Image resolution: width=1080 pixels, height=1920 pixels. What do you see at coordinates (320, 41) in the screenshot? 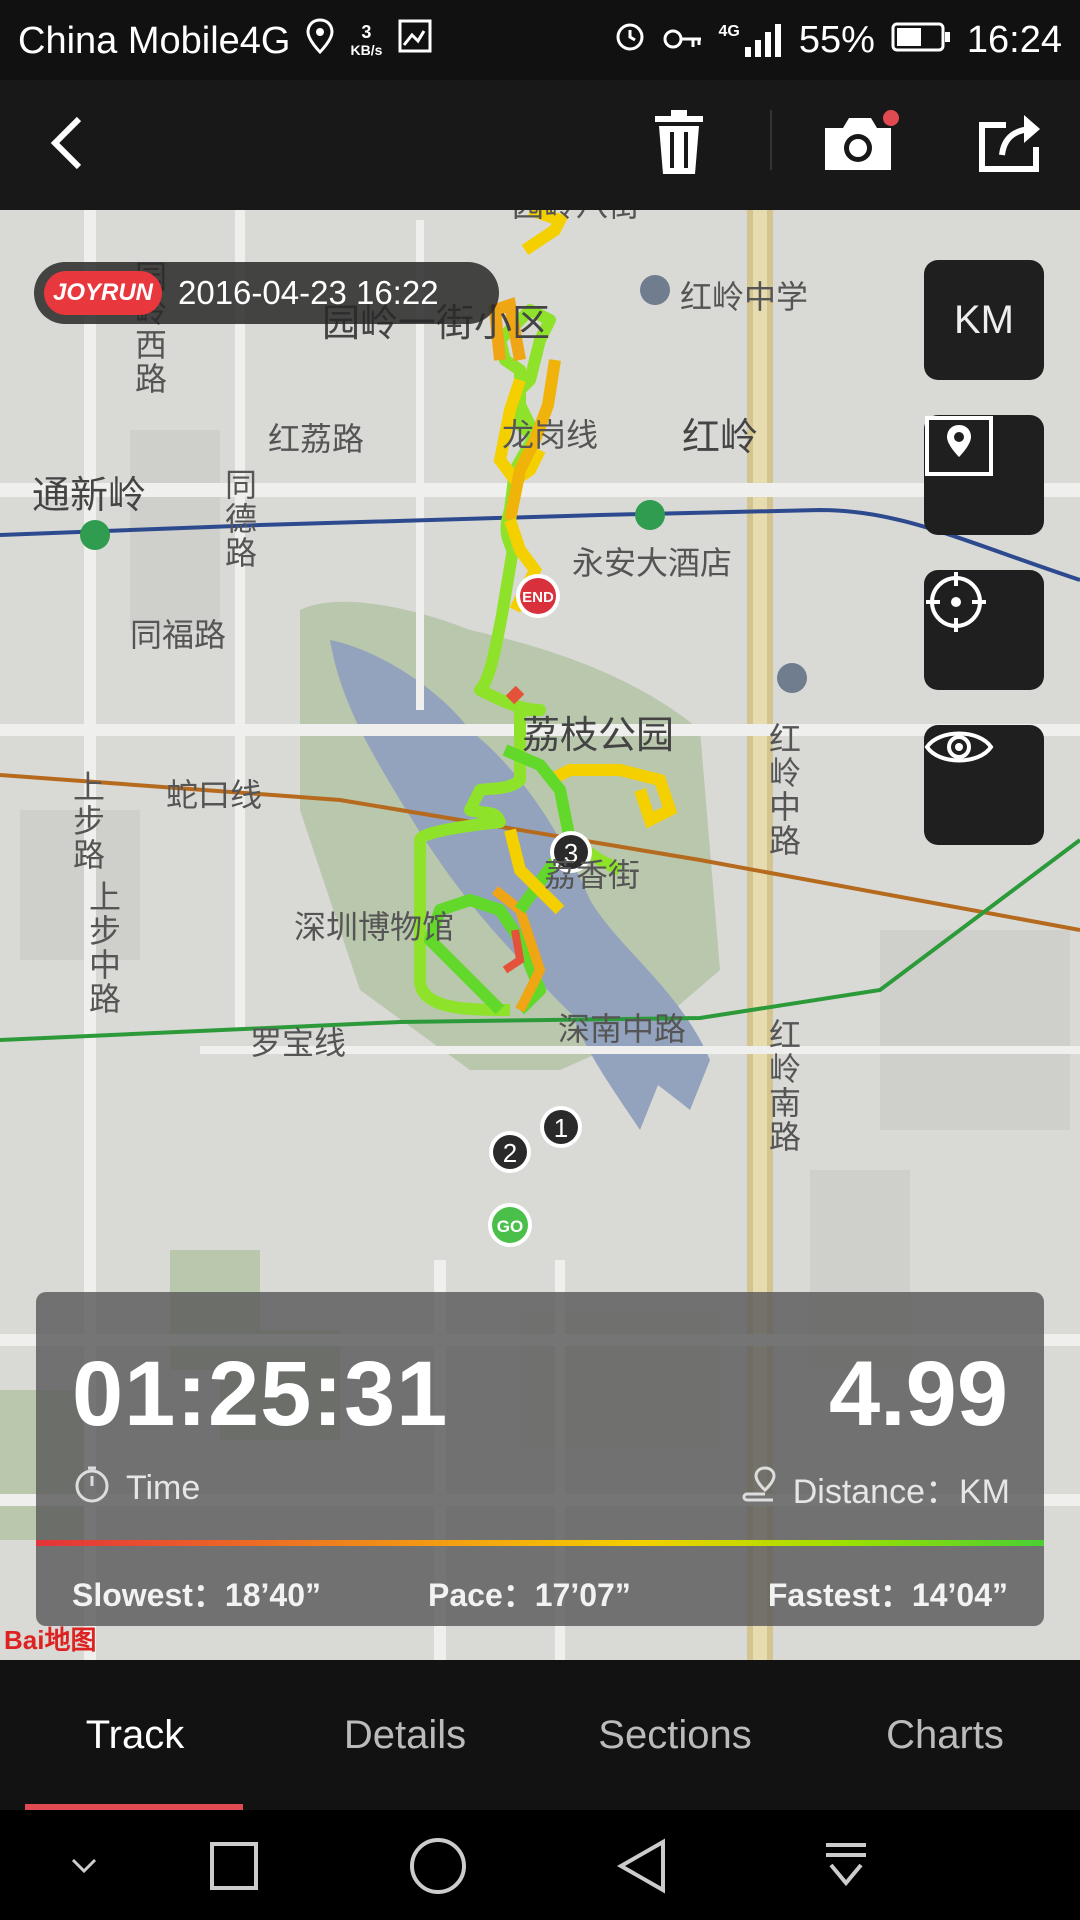
I see `location-icon` at bounding box center [320, 41].